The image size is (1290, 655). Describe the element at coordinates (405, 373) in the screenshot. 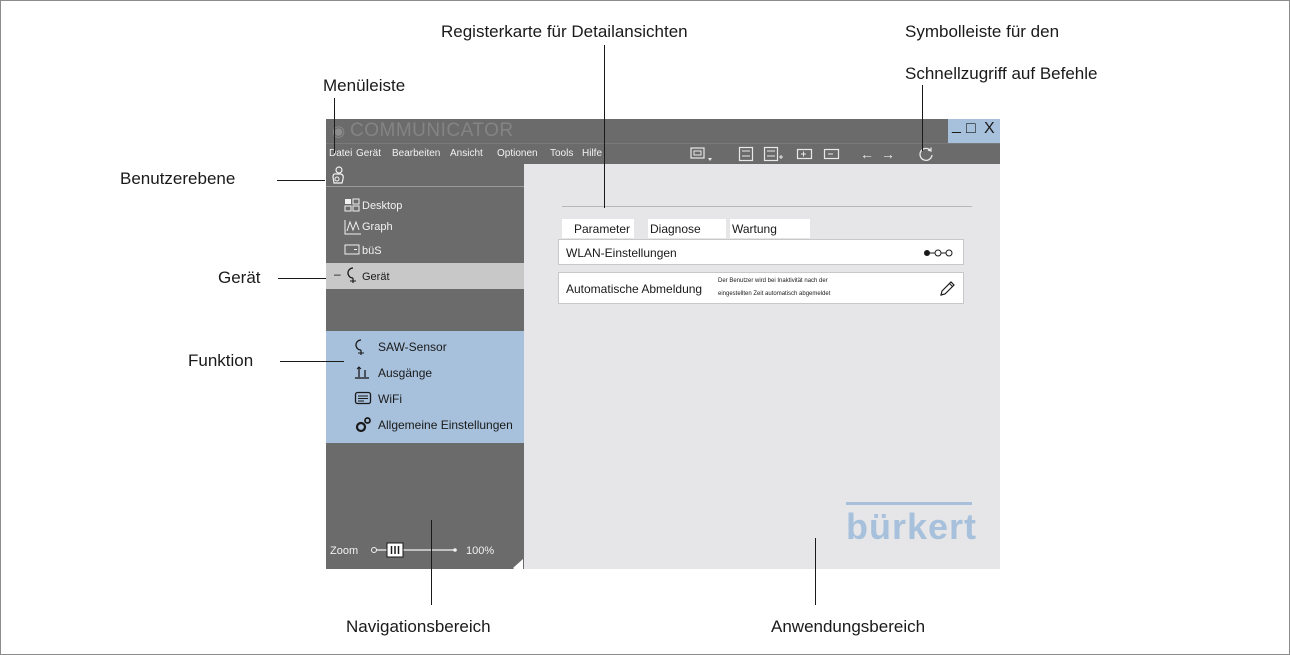

I see `nav-item-label: Ausgänge` at that location.